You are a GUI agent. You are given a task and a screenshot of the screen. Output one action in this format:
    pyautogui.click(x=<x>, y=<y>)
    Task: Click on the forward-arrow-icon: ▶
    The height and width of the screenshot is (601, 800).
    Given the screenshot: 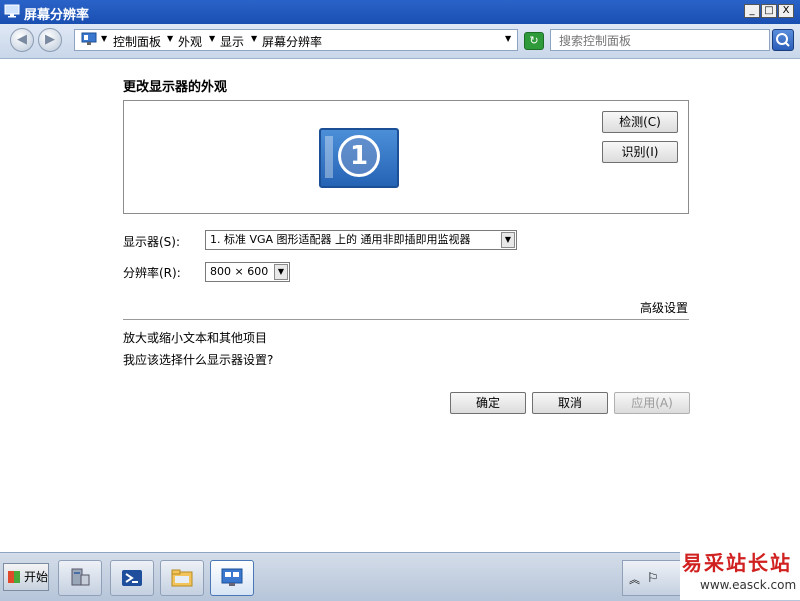 What is the action you would take?
    pyautogui.click(x=50, y=39)
    